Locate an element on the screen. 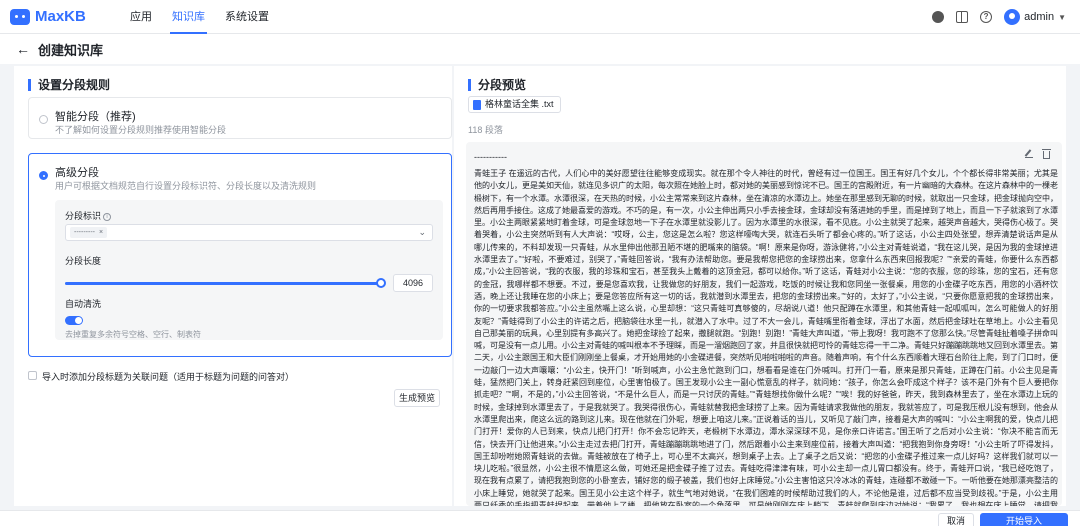  identifier-label: 分段标识 i is located at coordinates (88, 215).